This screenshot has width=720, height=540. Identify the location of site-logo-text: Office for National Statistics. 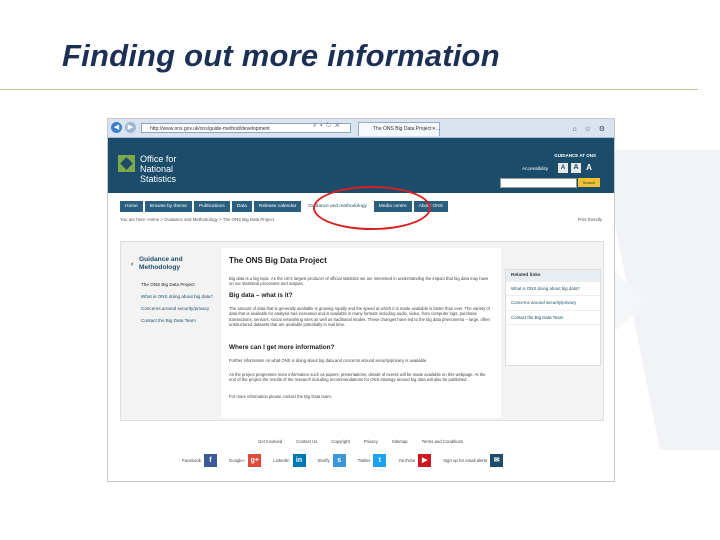
(175, 169).